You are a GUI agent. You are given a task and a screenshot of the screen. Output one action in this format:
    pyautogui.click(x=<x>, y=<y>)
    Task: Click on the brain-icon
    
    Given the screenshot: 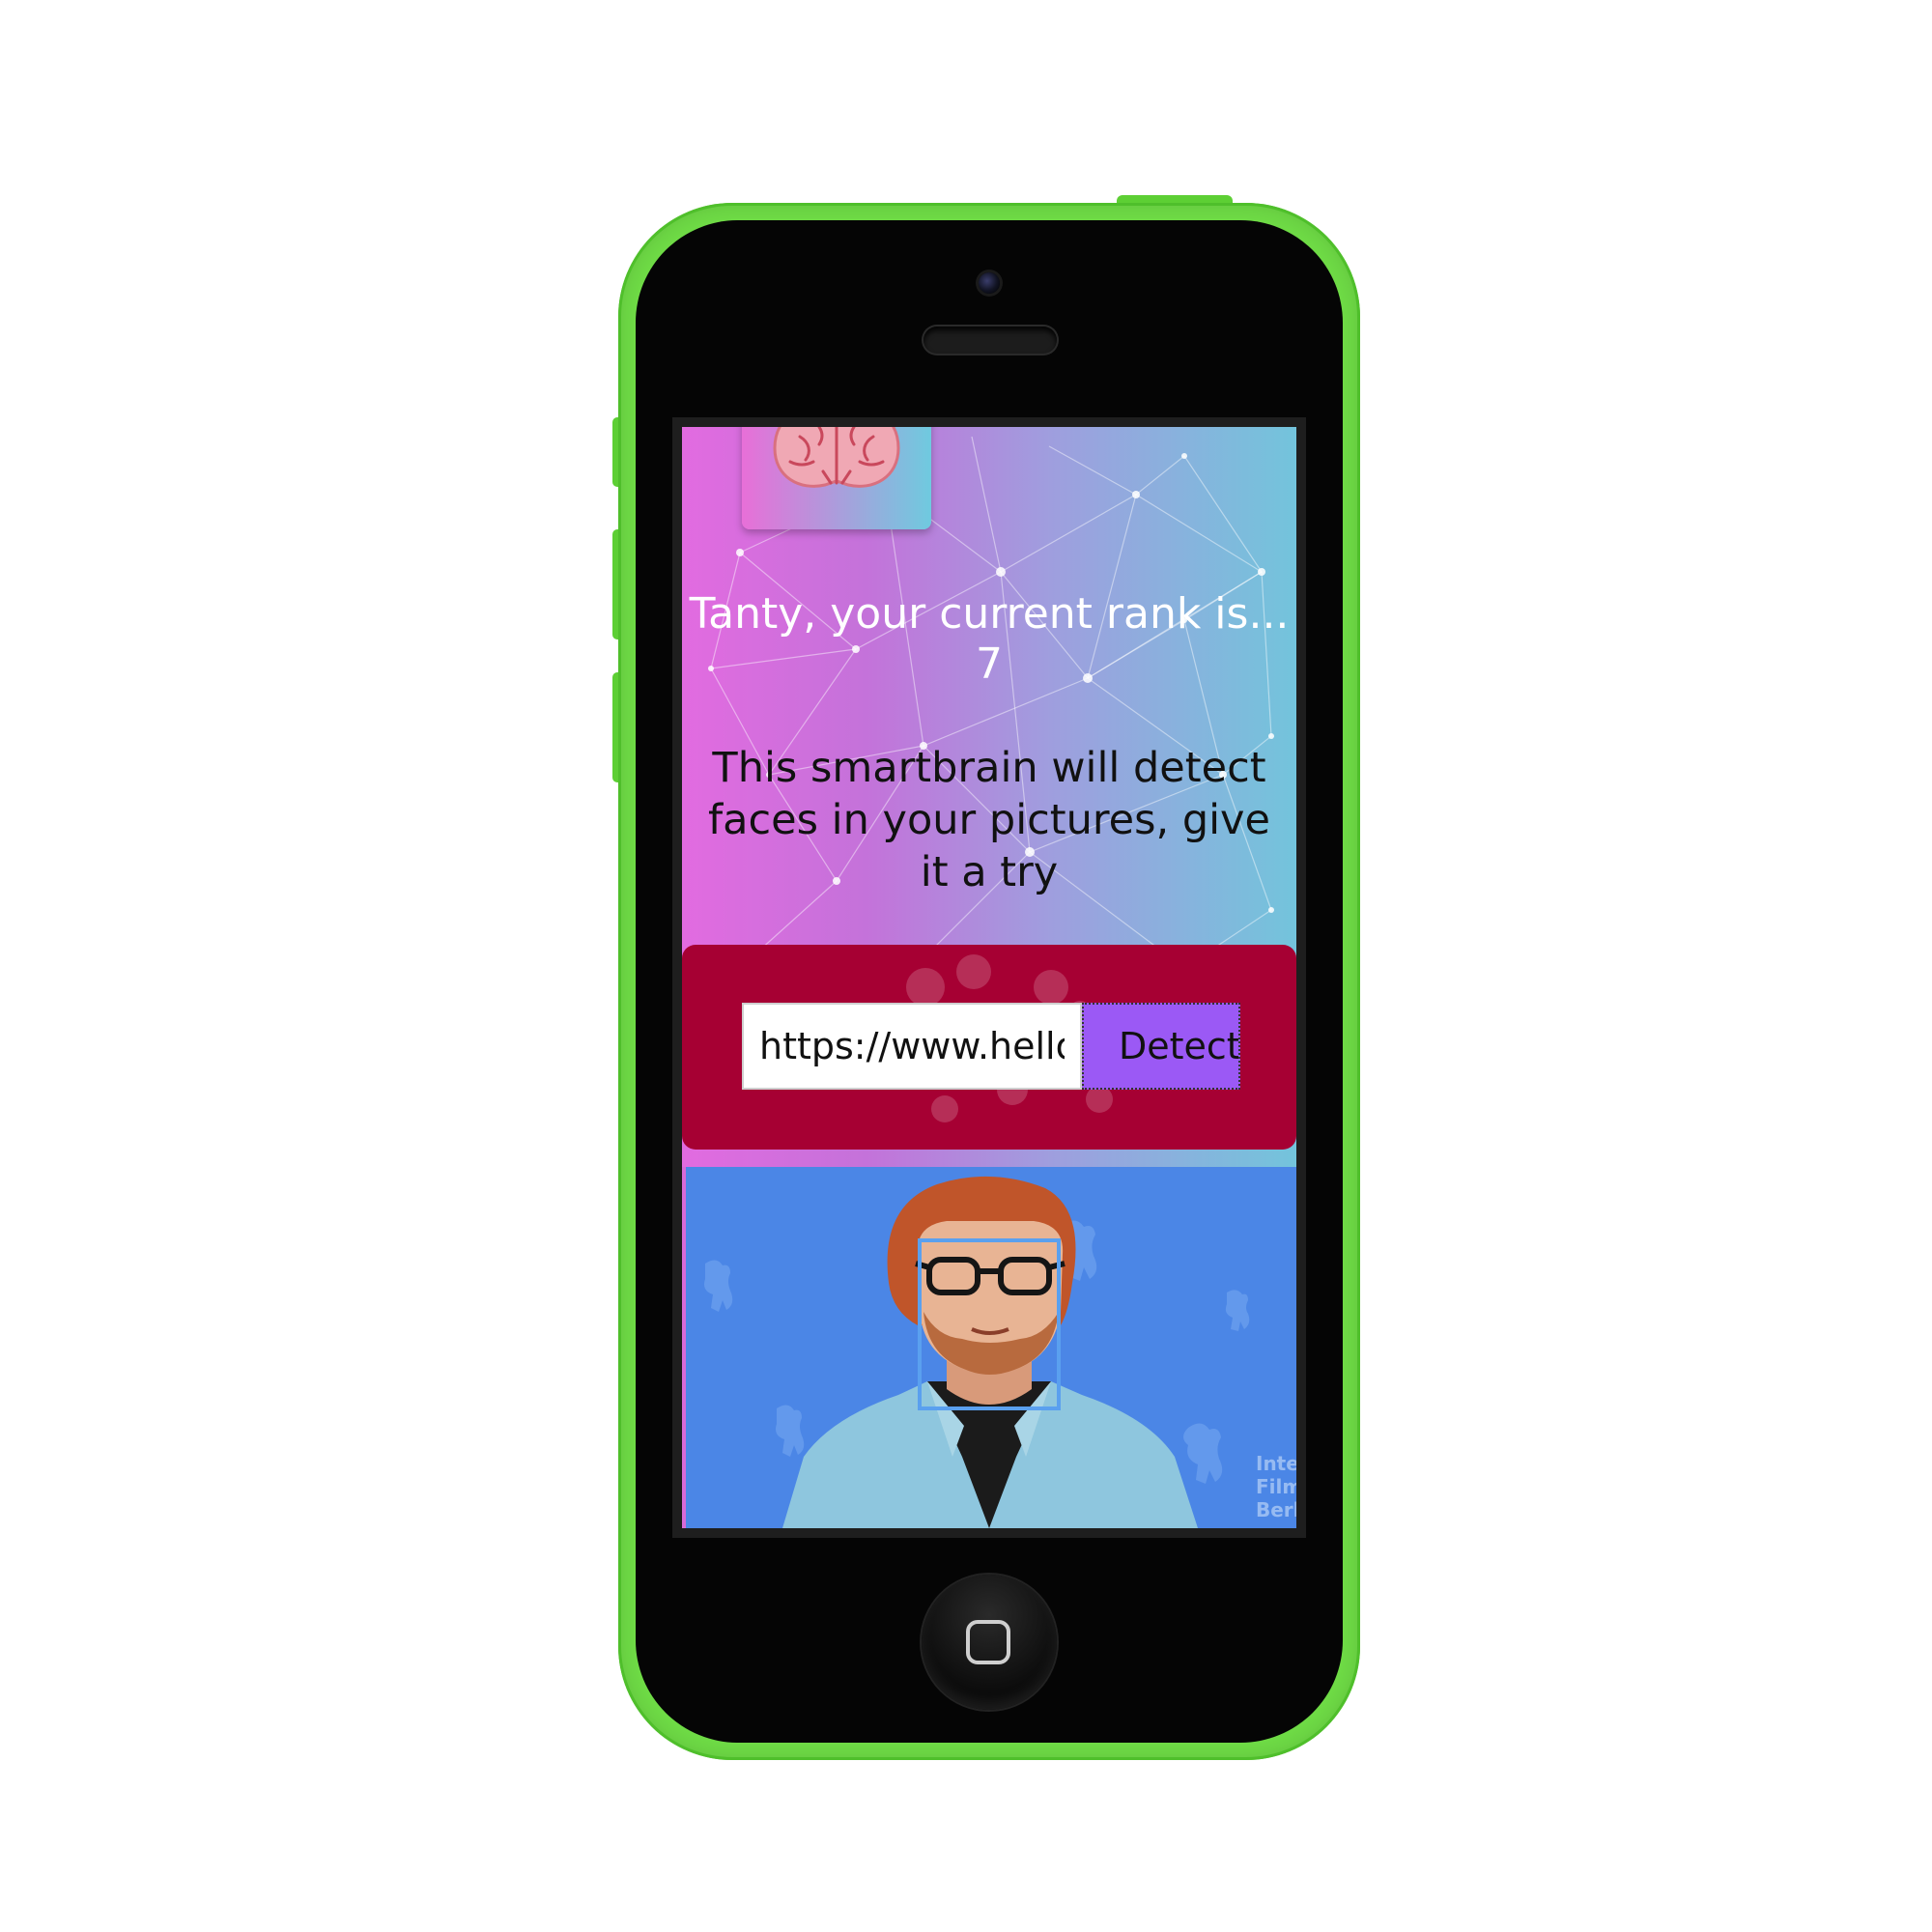 What is the action you would take?
    pyautogui.click(x=836, y=457)
    